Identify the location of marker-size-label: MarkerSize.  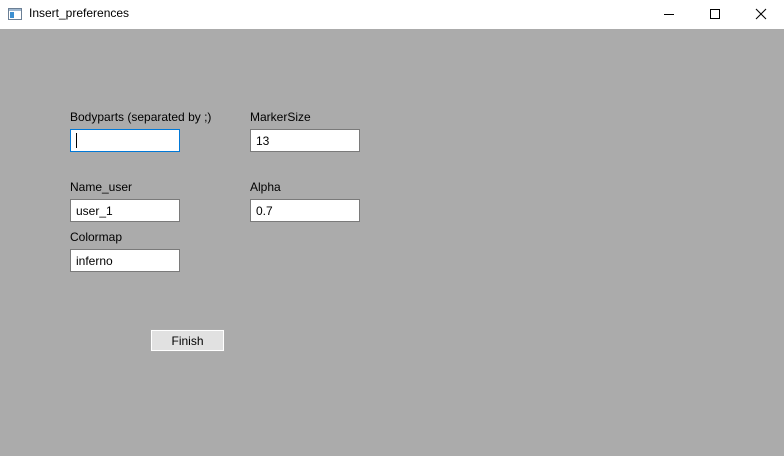
(280, 117).